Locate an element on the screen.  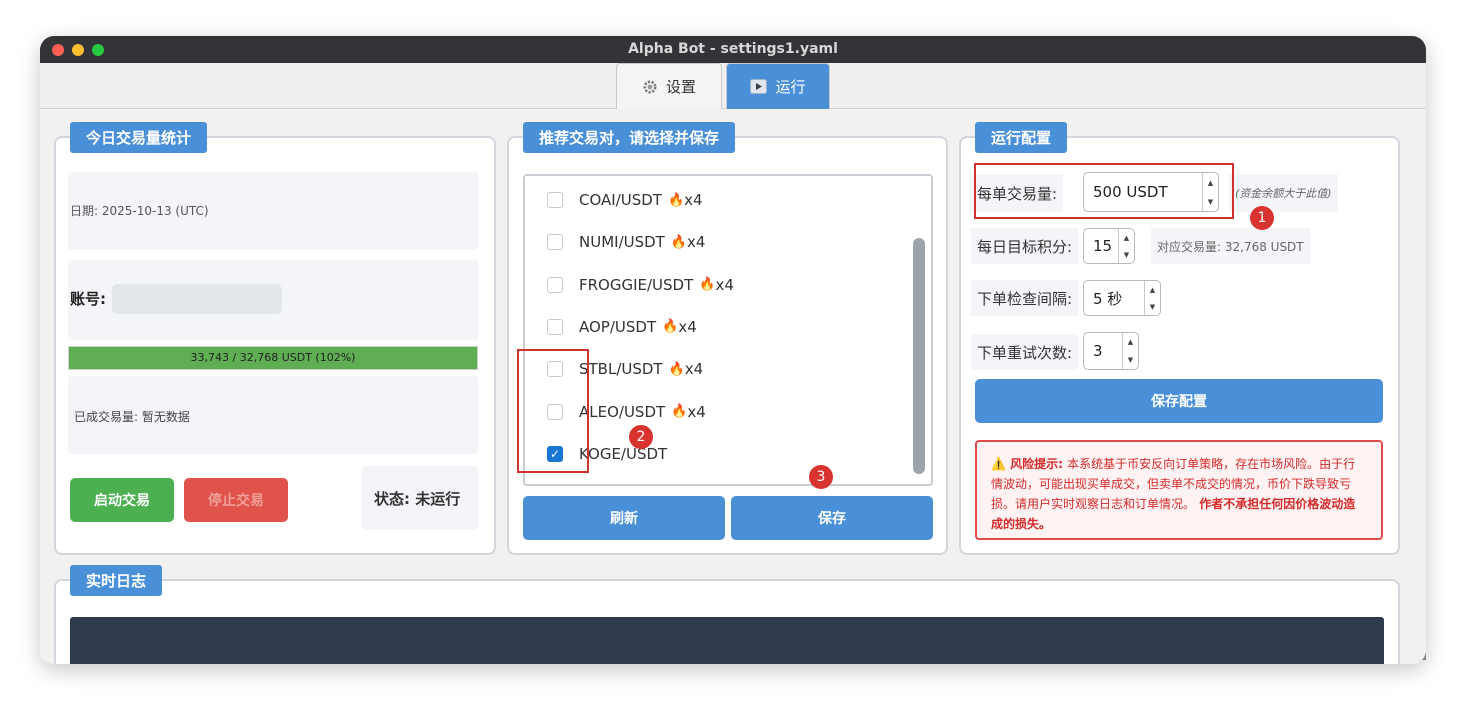
retry-label: 下单重试次数: is located at coordinates (1025, 352).